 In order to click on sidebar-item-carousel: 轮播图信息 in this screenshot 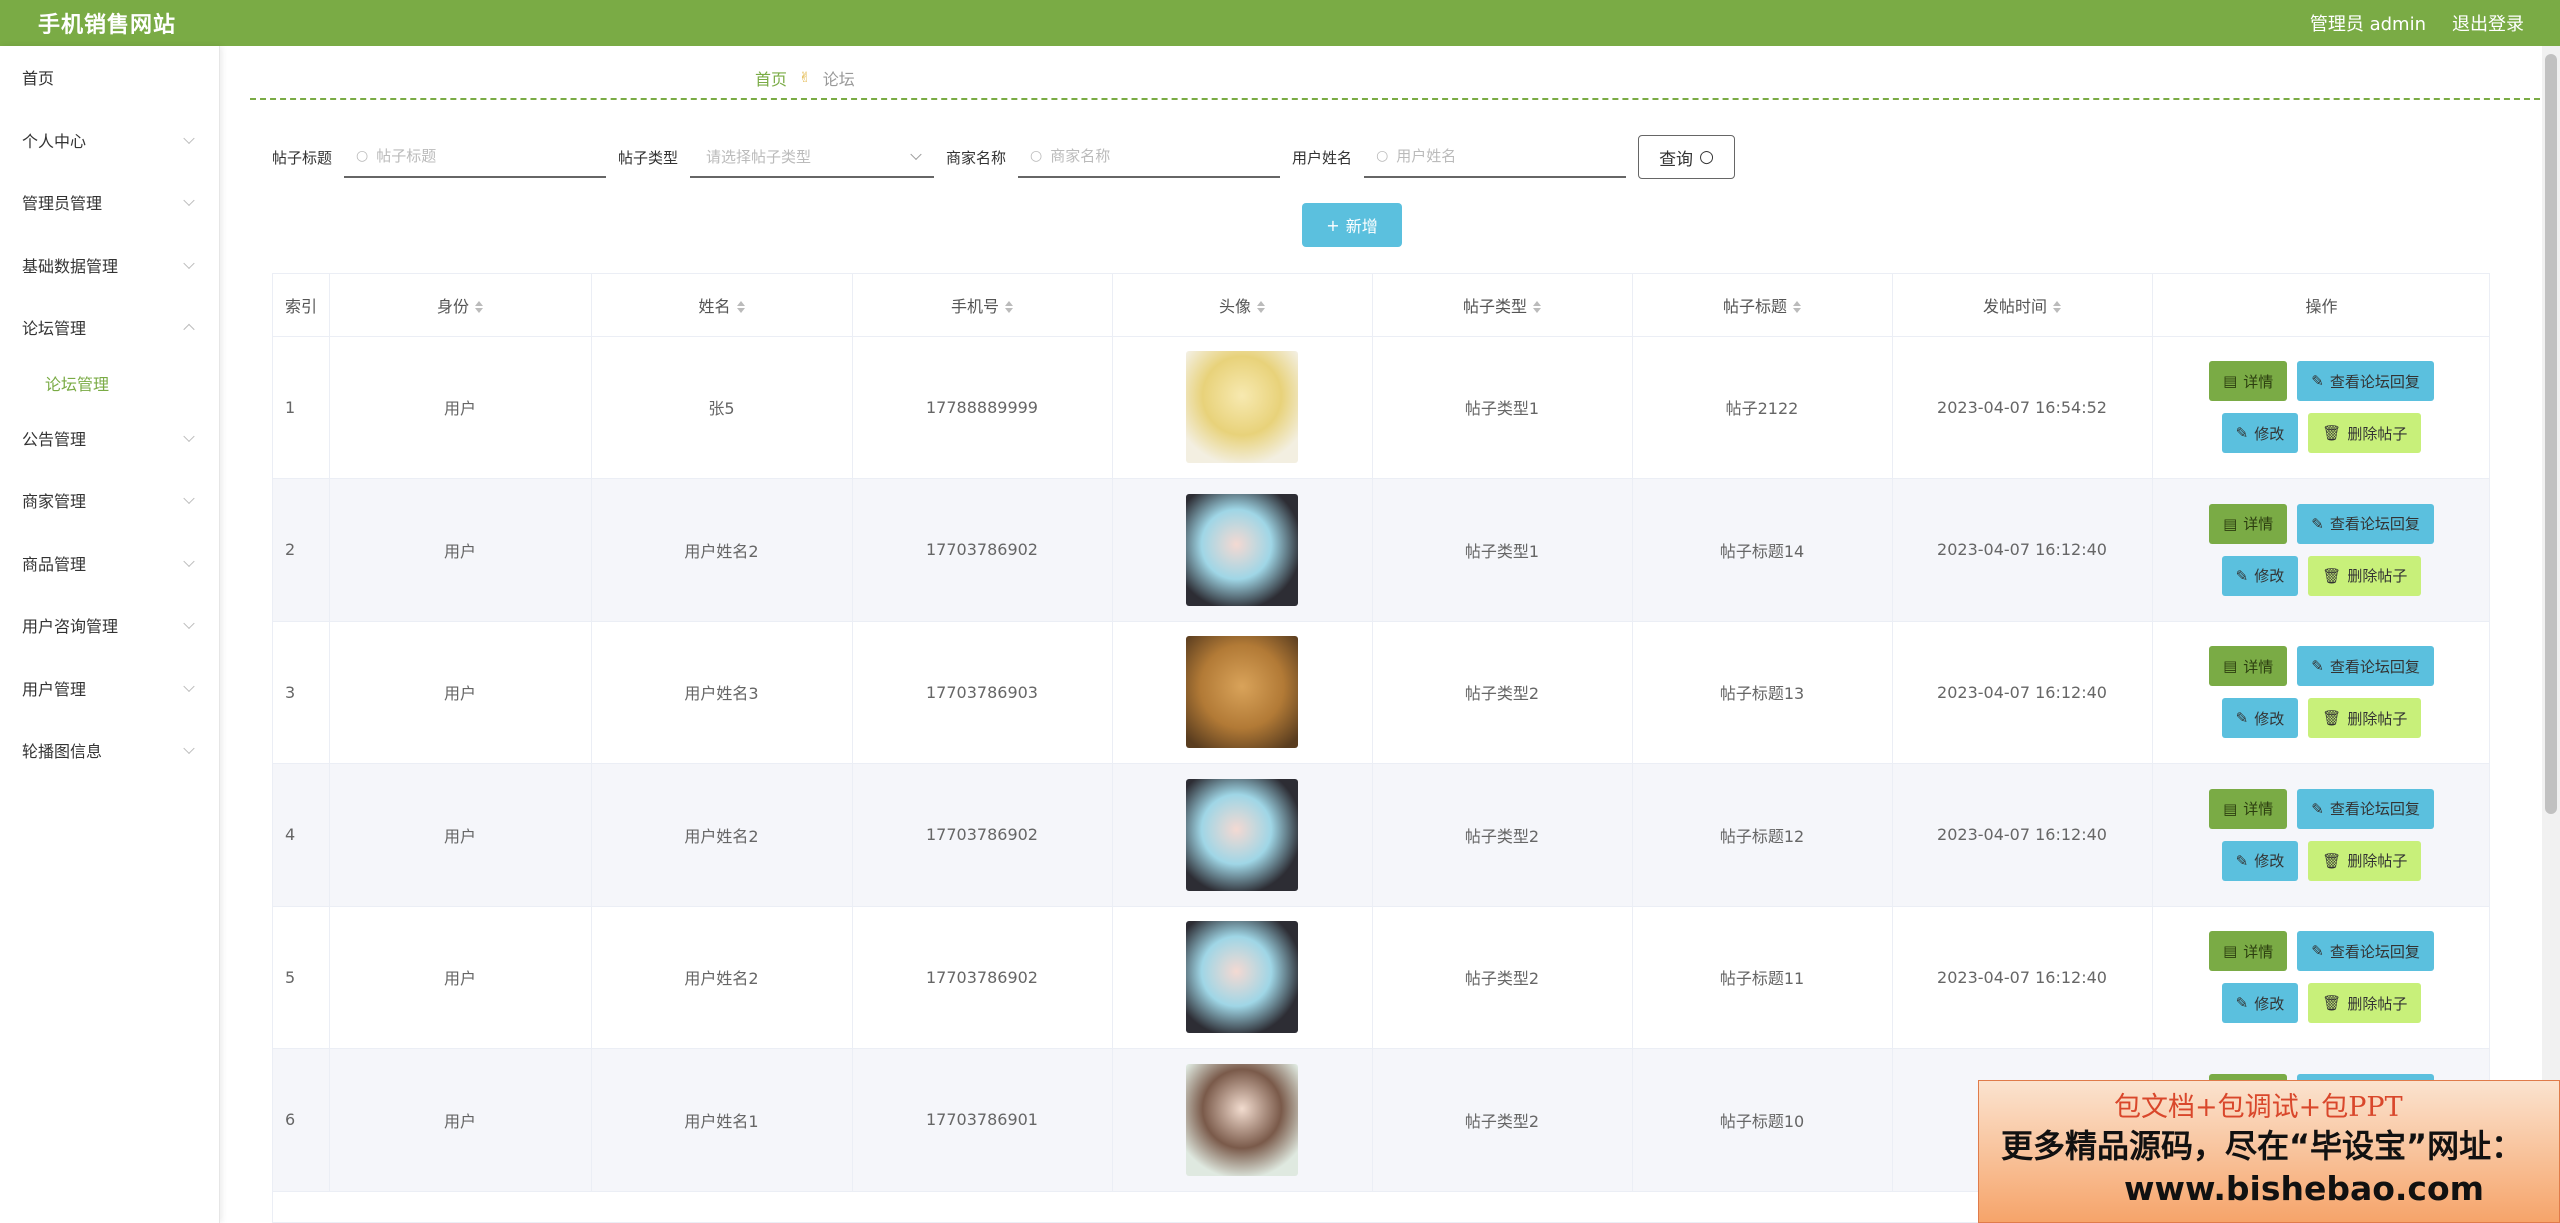, I will do `click(109, 750)`.